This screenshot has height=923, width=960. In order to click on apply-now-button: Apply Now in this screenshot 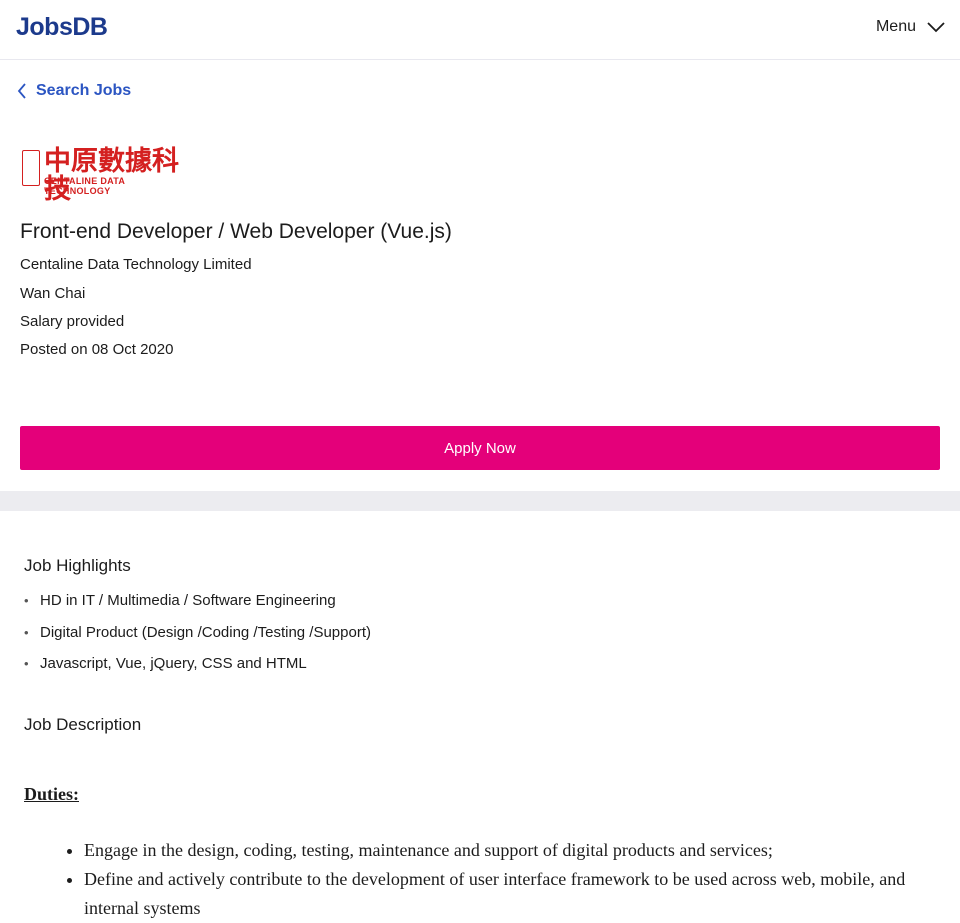, I will do `click(480, 448)`.